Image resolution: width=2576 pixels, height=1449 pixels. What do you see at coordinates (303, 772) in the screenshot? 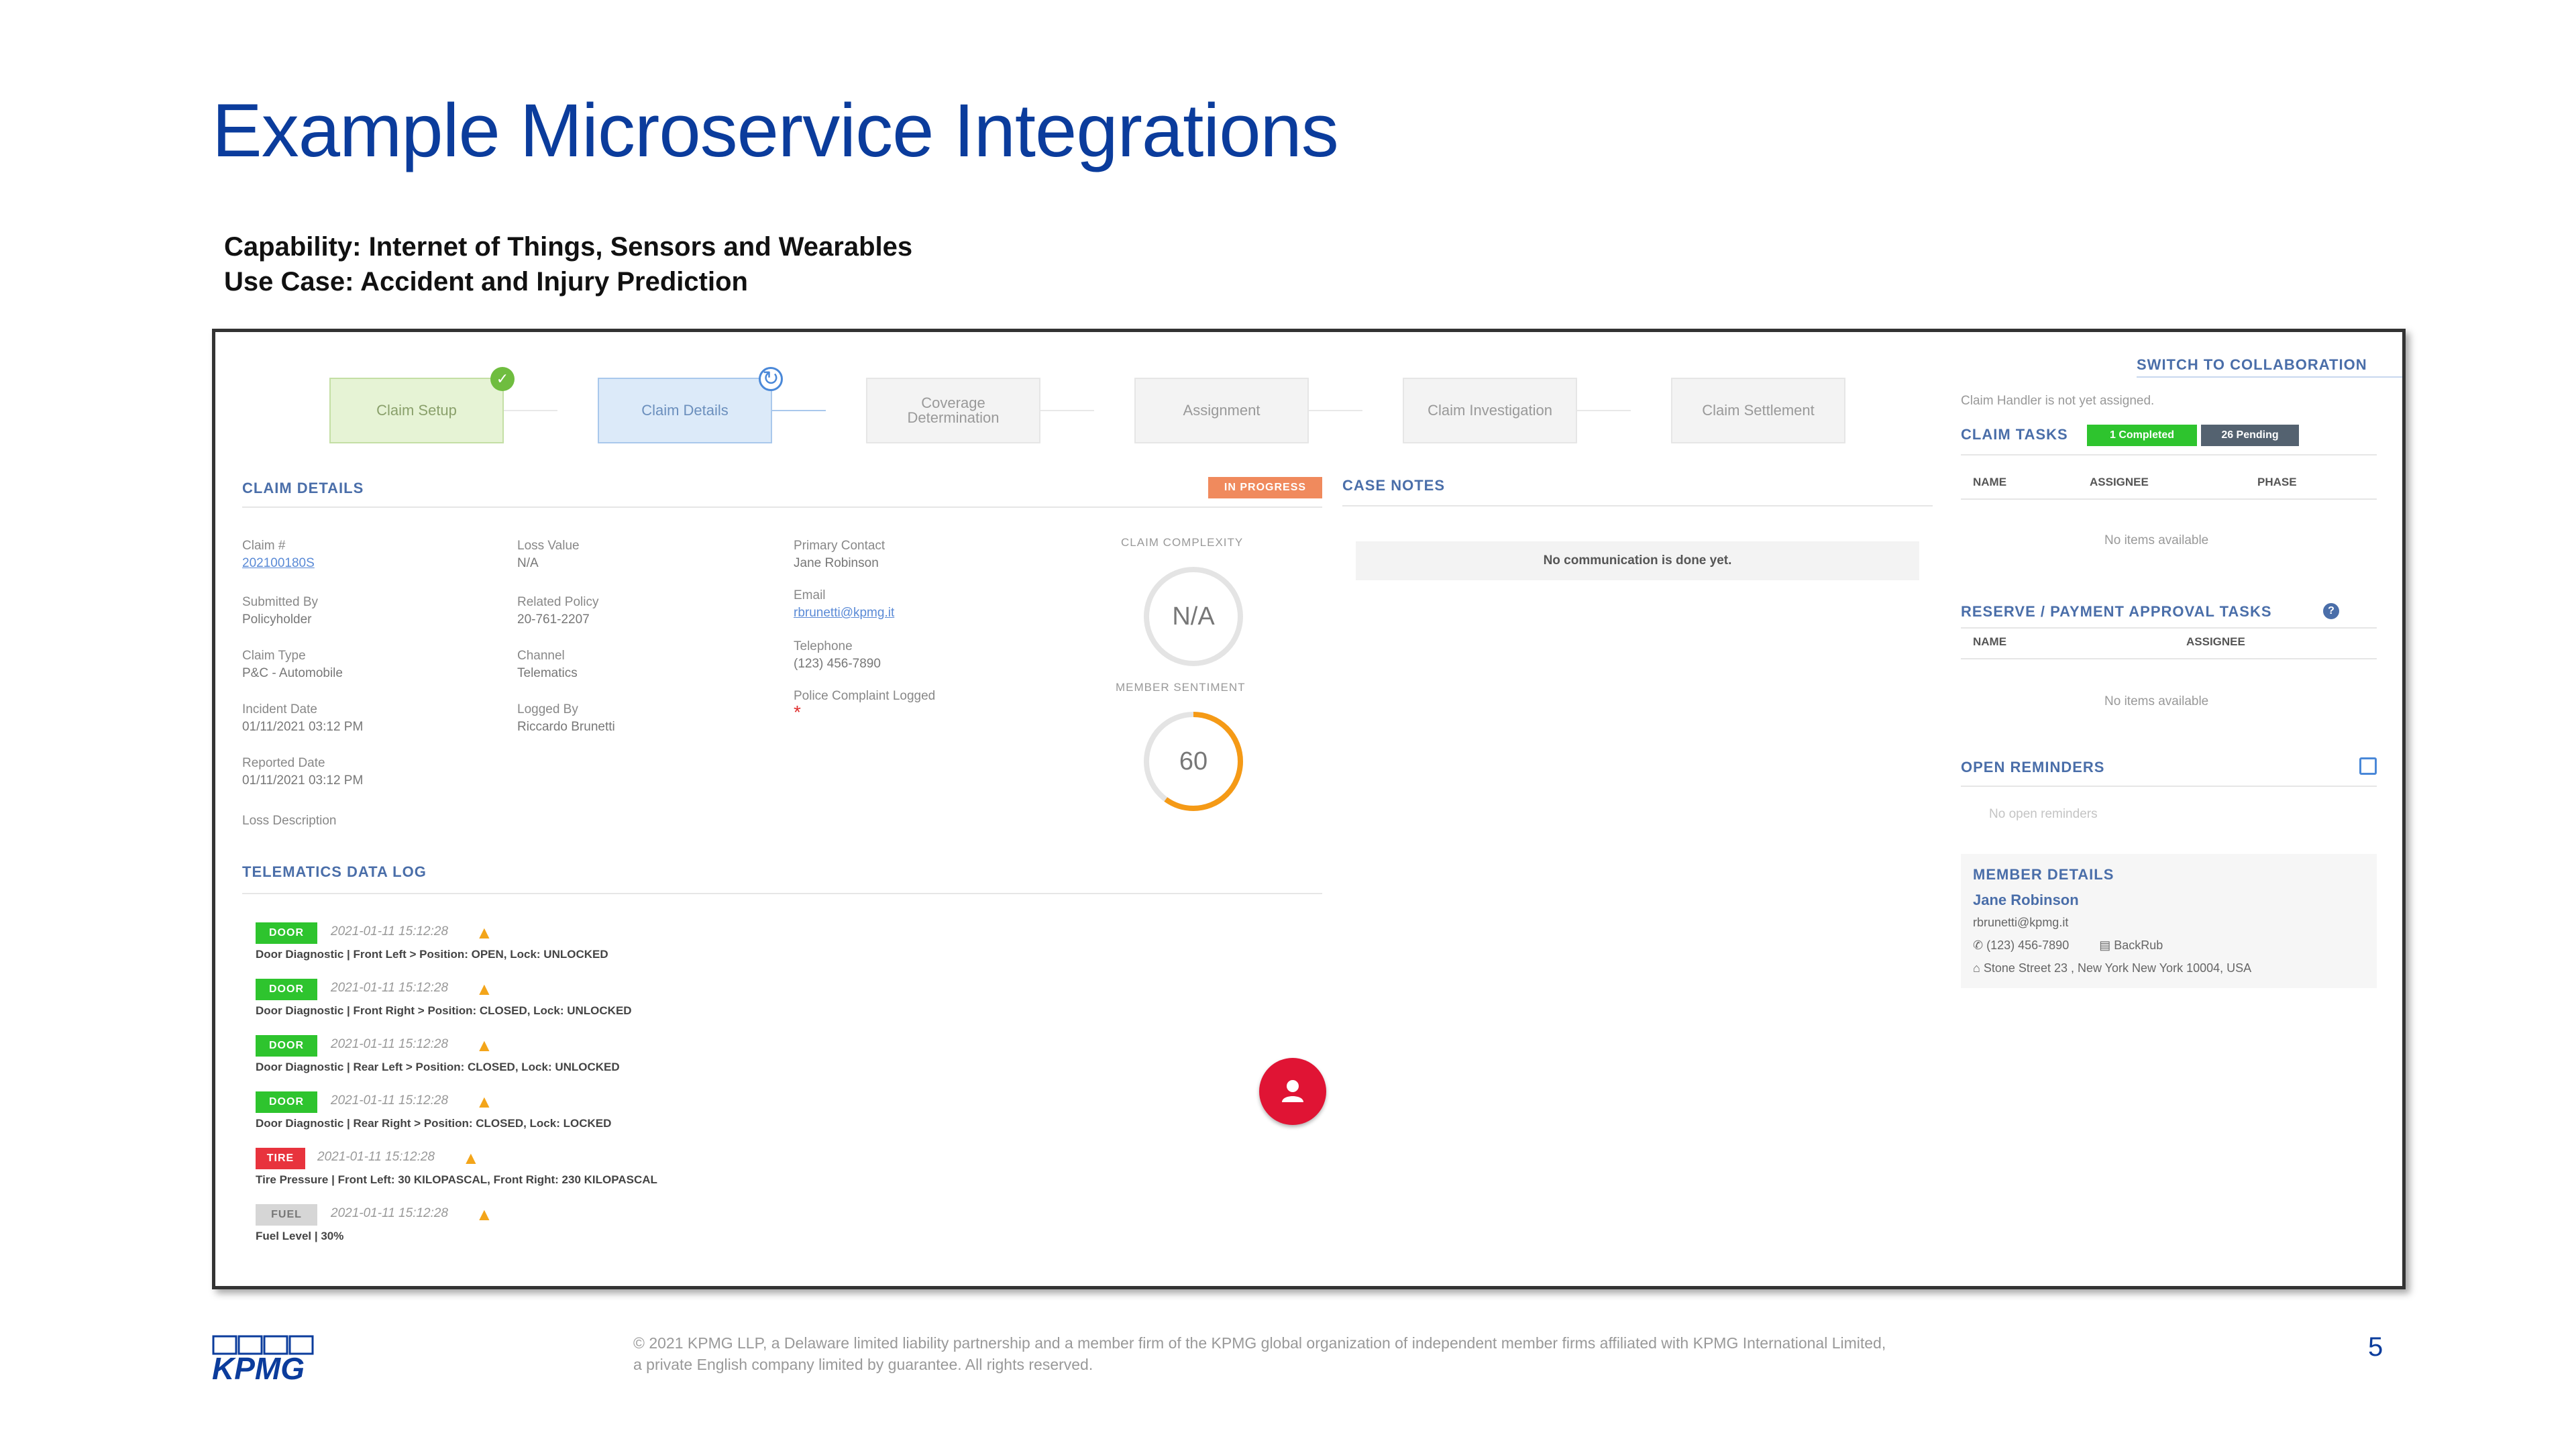
I see `field-reported-date: Reported Date 01/11/2021 03:12 PM` at bounding box center [303, 772].